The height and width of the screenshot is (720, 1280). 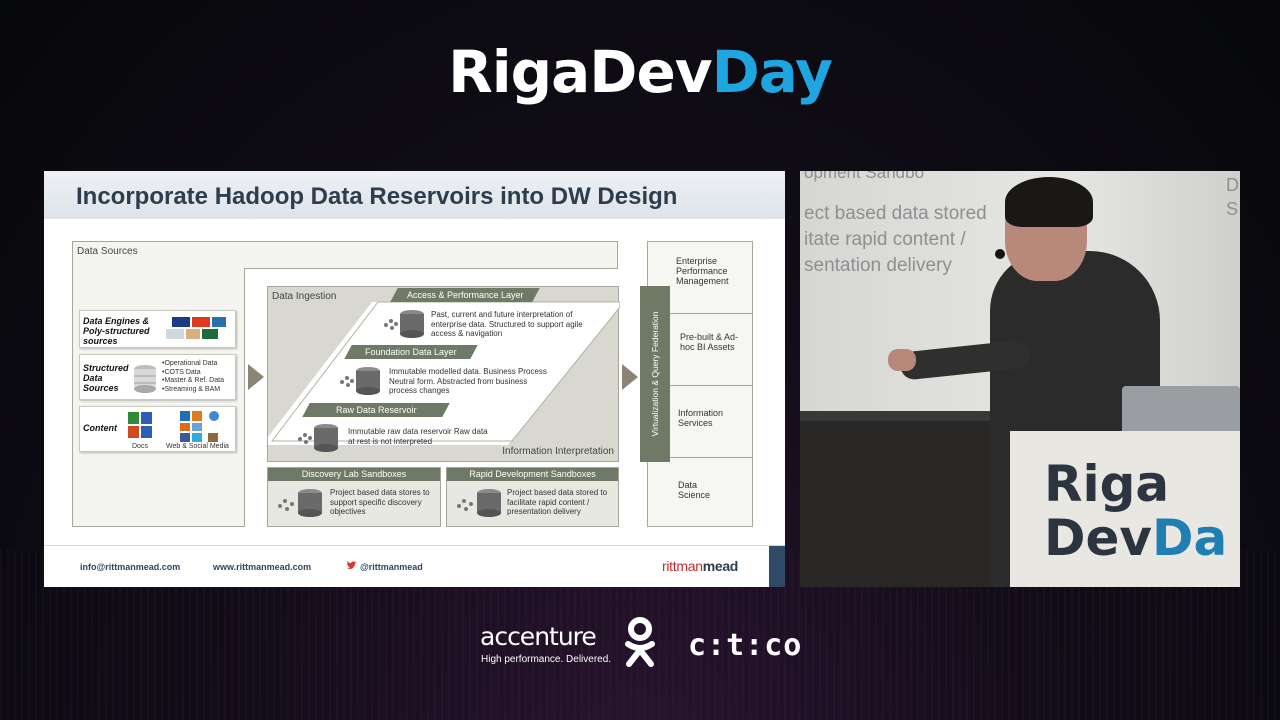 What do you see at coordinates (720, 566) in the screenshot?
I see `brand-part2: mead` at bounding box center [720, 566].